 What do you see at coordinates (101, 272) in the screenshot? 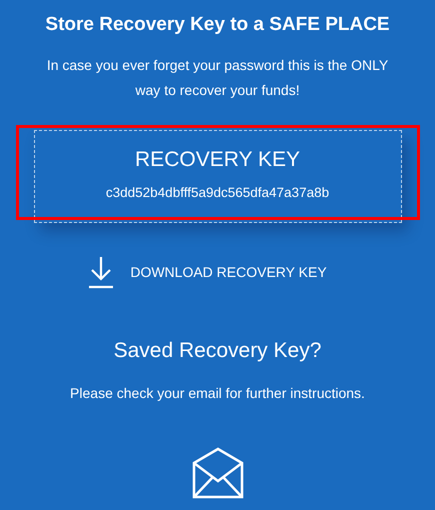
I see `download-icon` at bounding box center [101, 272].